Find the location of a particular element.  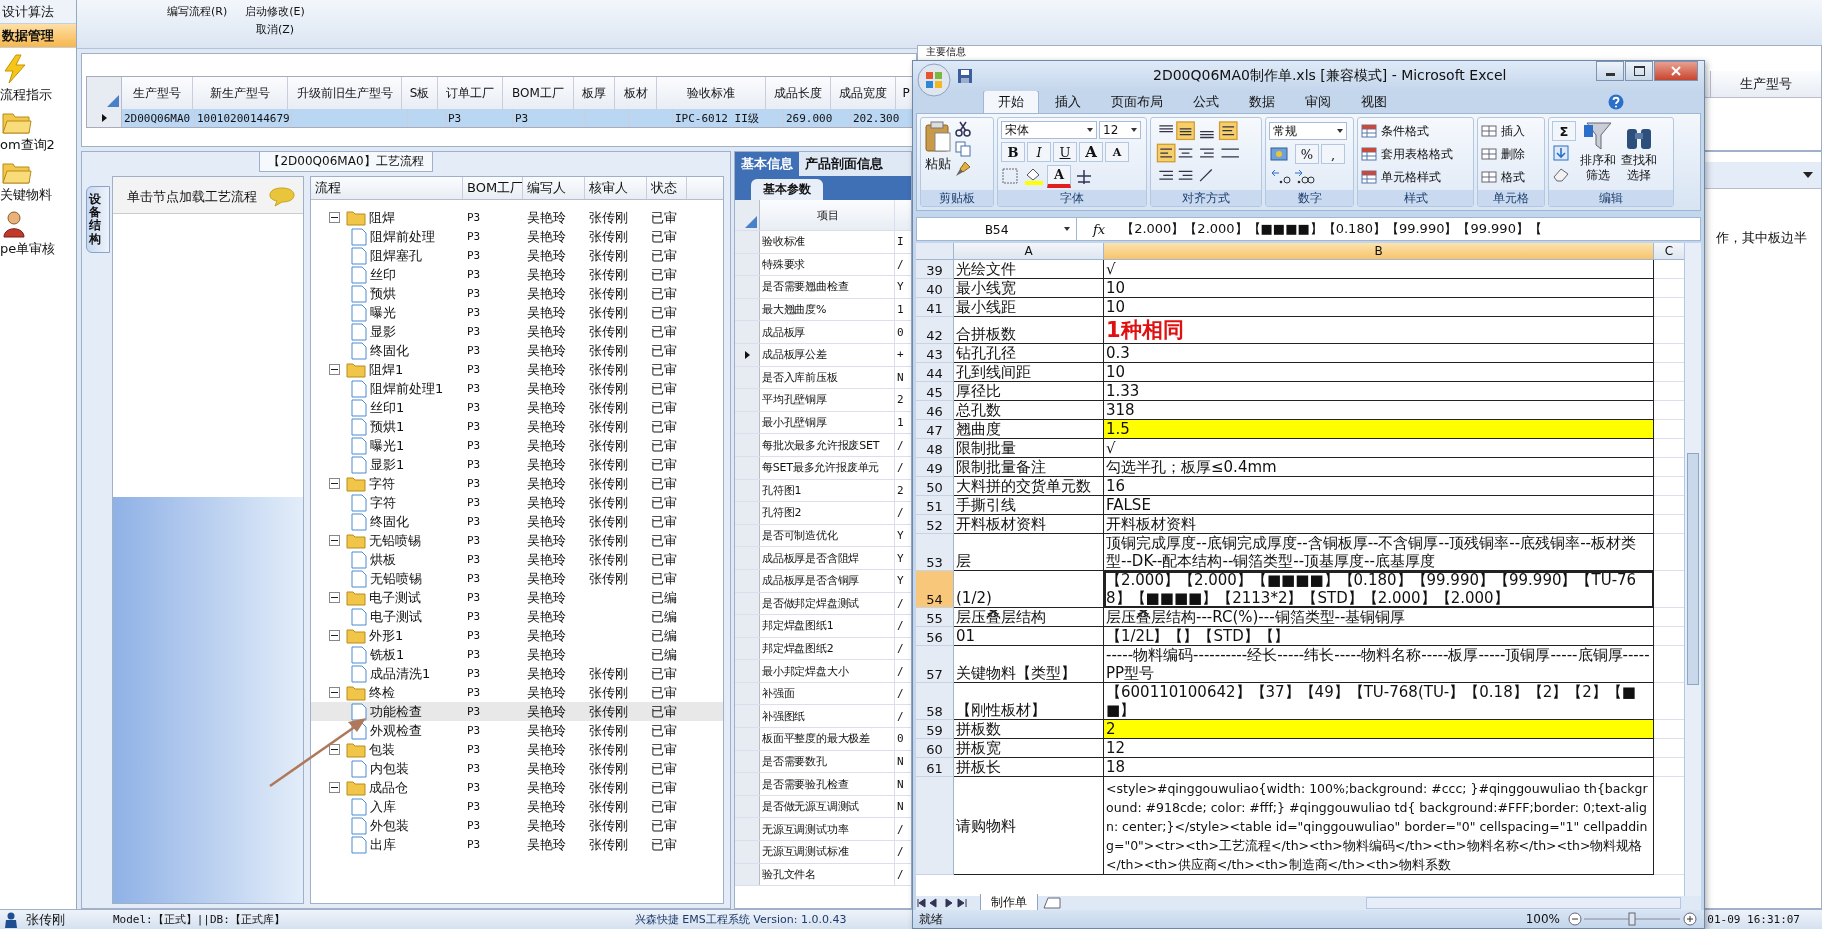

row-header: 43 is located at coordinates (935, 353).